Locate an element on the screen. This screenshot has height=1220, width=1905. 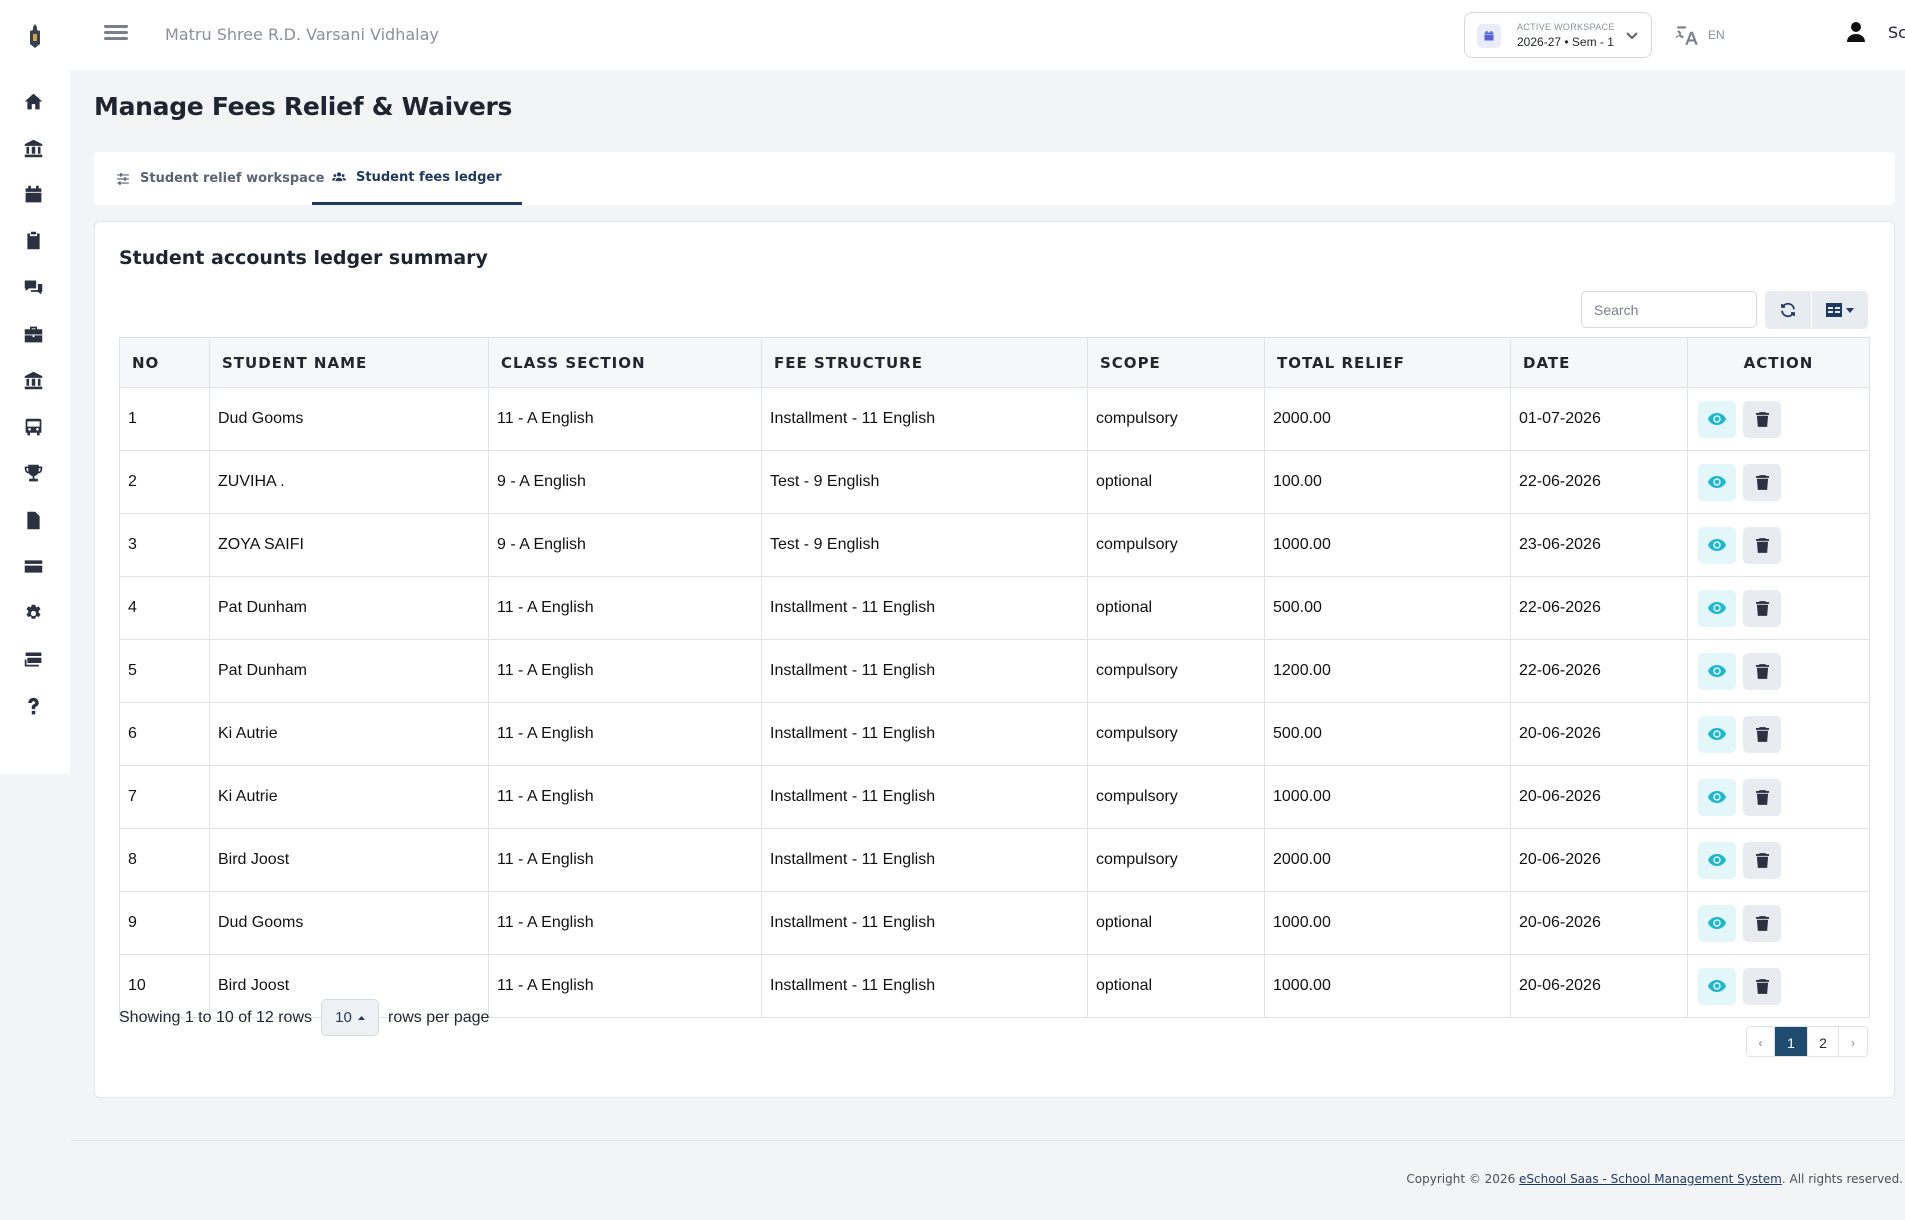
user-menu: School is located at coordinates (1874, 32).